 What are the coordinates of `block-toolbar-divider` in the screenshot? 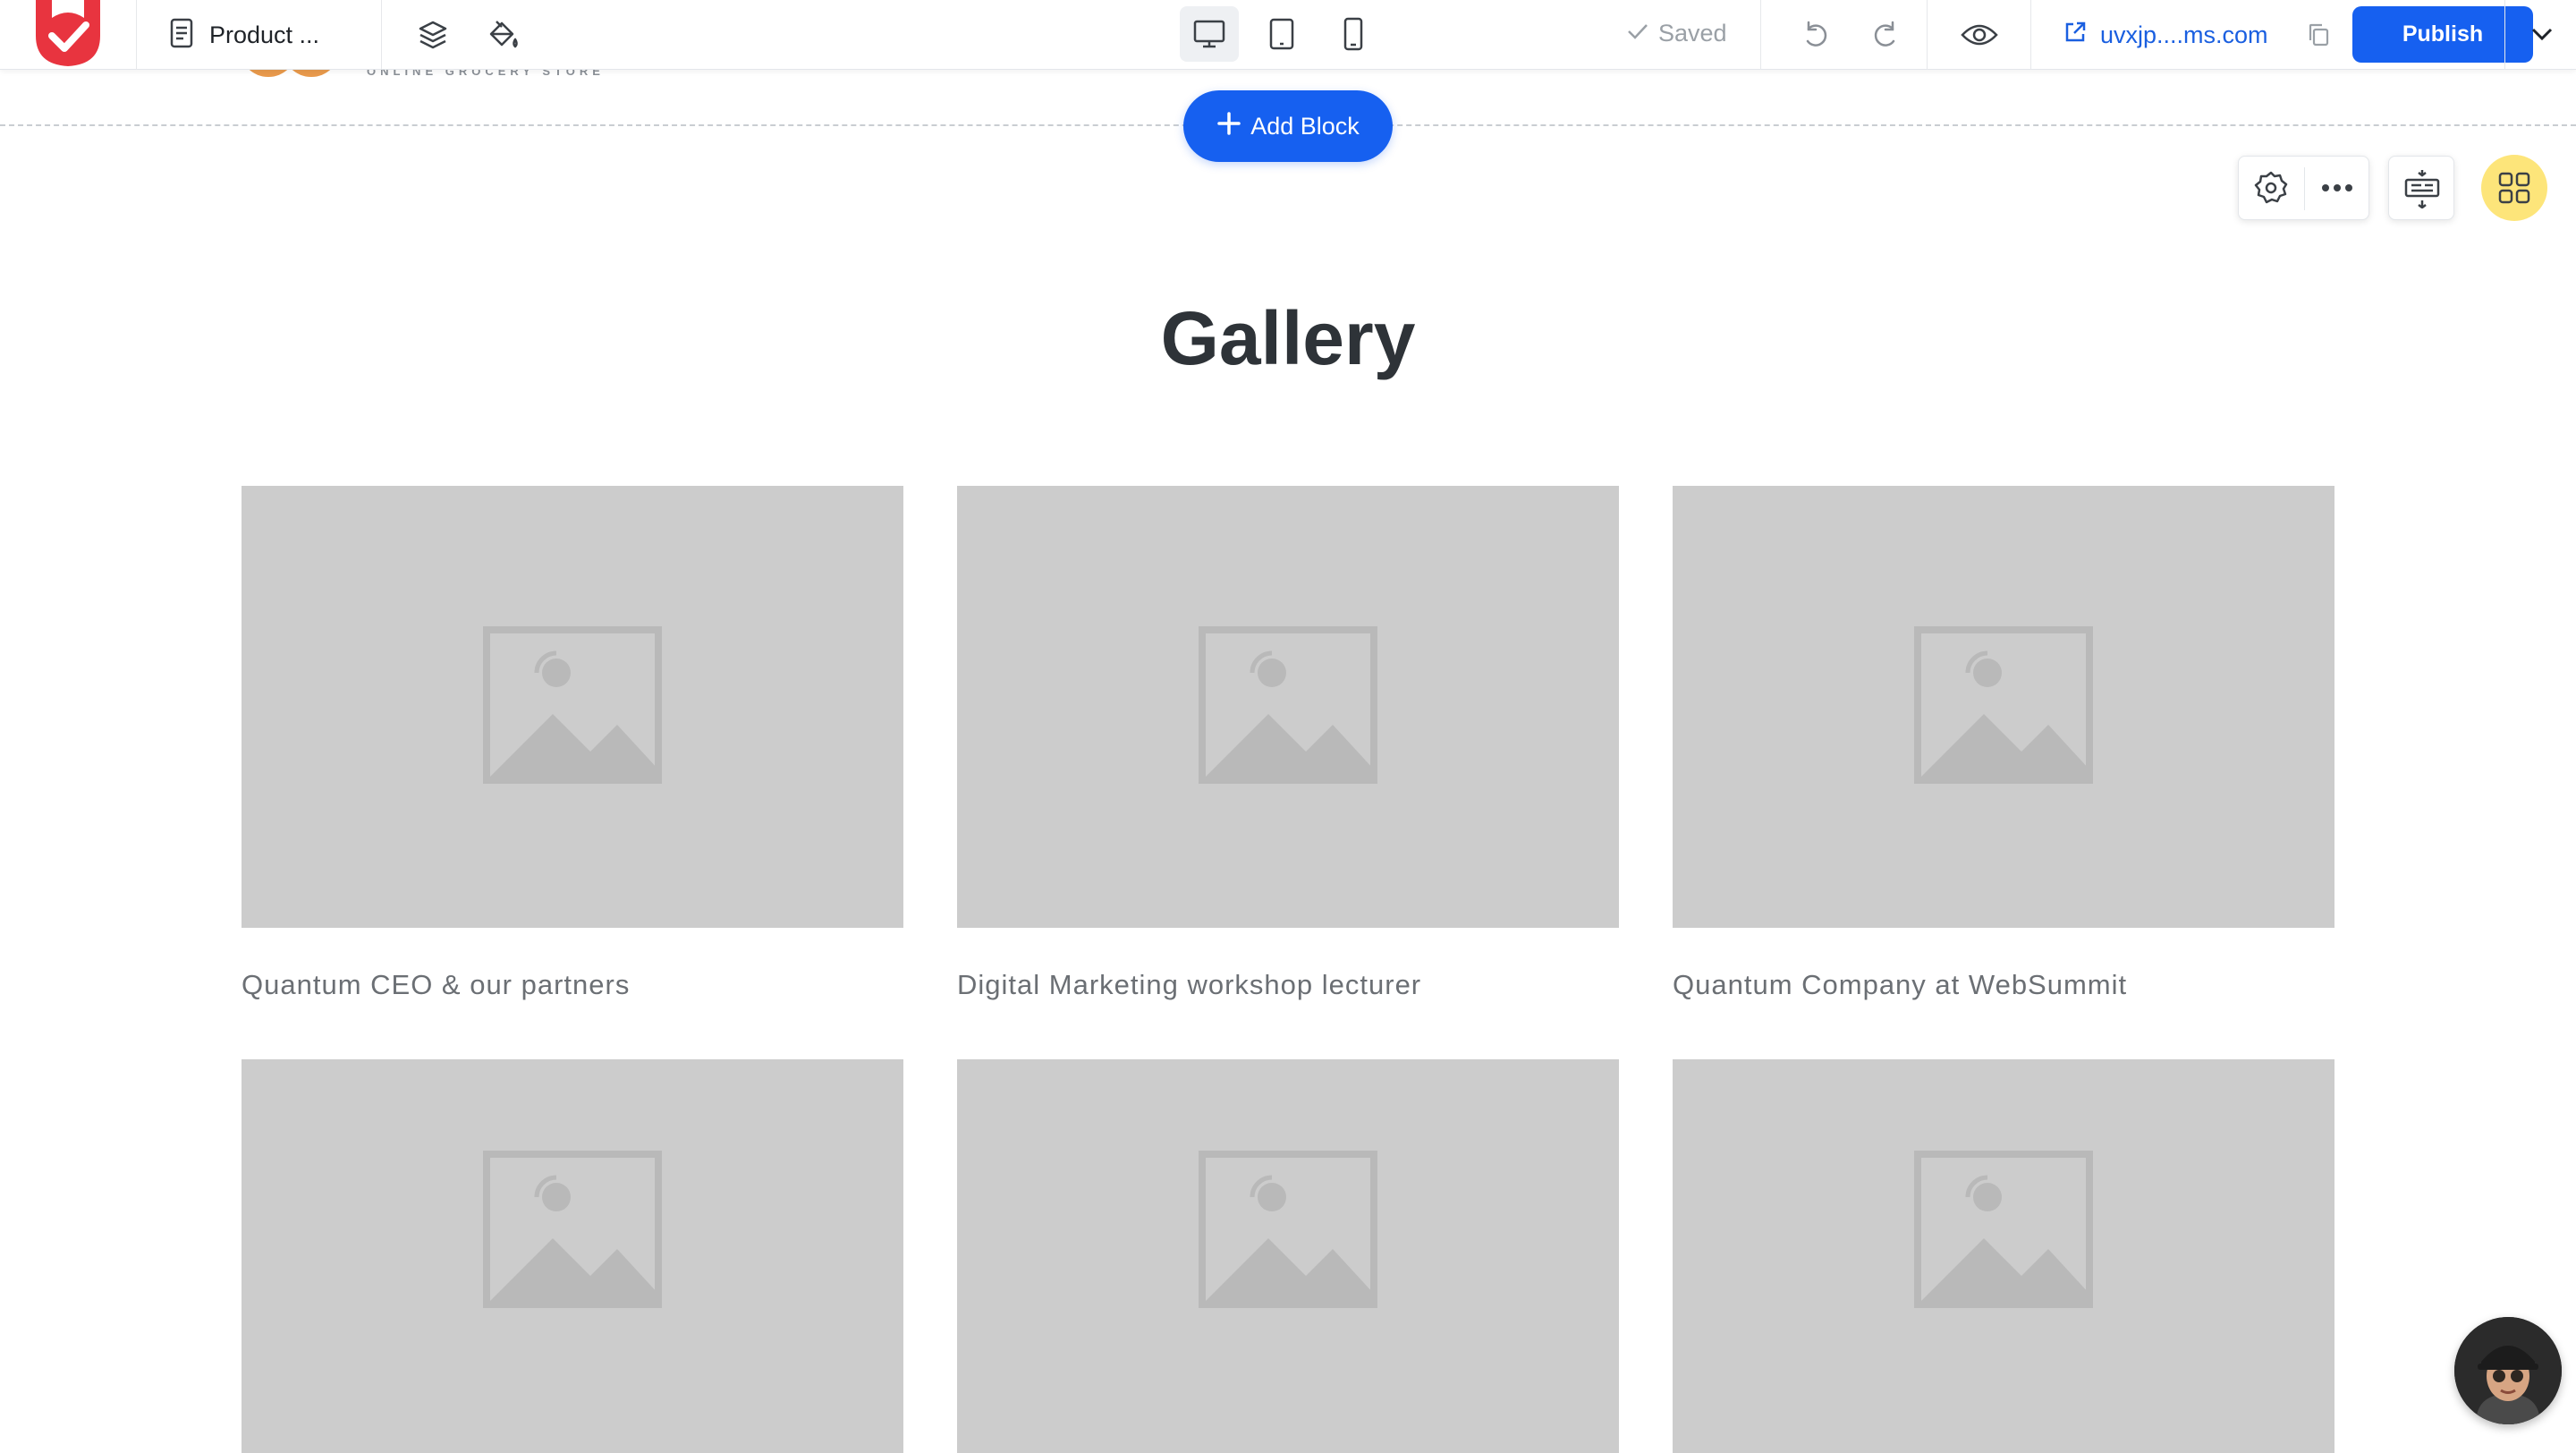 It's located at (2304, 188).